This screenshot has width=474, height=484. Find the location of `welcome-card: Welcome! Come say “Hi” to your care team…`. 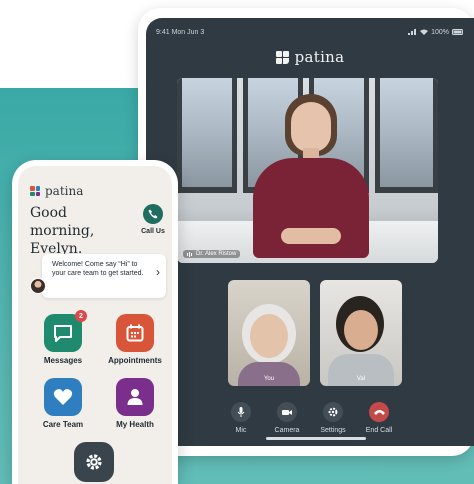

welcome-card: Welcome! Come say “Hi” to your care team… is located at coordinates (104, 276).